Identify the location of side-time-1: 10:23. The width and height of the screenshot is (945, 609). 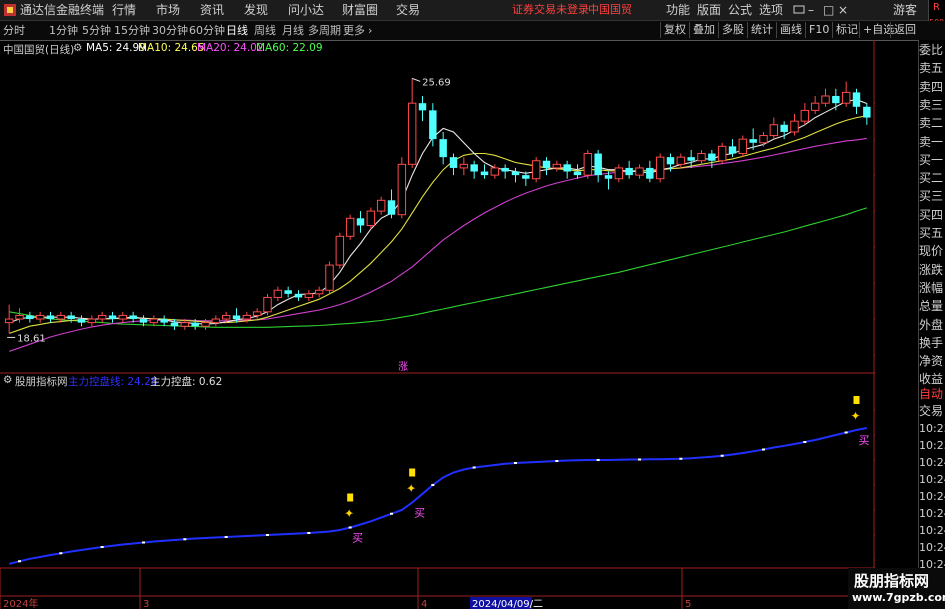
(932, 445).